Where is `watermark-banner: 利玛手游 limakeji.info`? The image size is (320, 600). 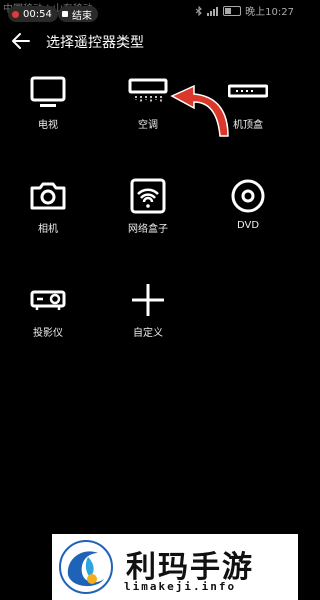
watermark-banner: 利玛手游 limakeji.info is located at coordinates (175, 567).